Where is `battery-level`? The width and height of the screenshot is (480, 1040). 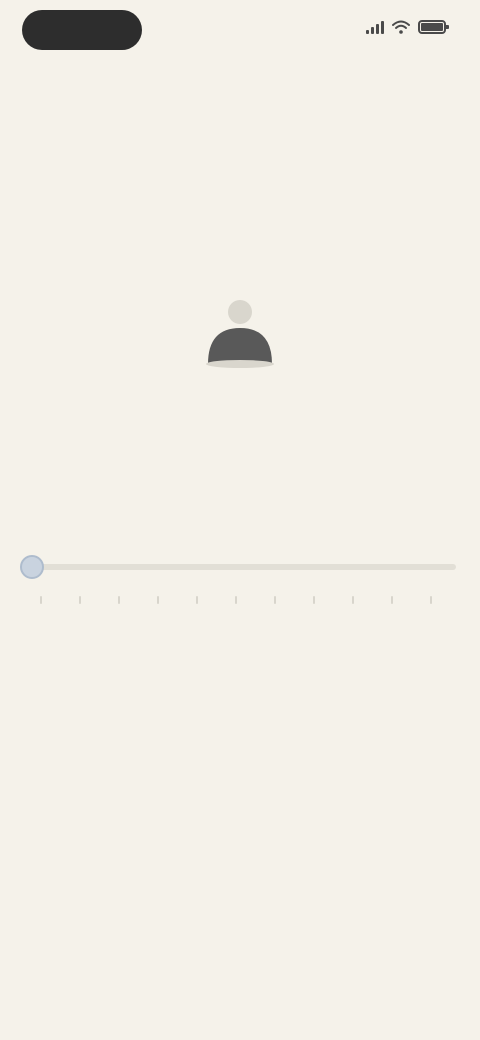 battery-level is located at coordinates (432, 27).